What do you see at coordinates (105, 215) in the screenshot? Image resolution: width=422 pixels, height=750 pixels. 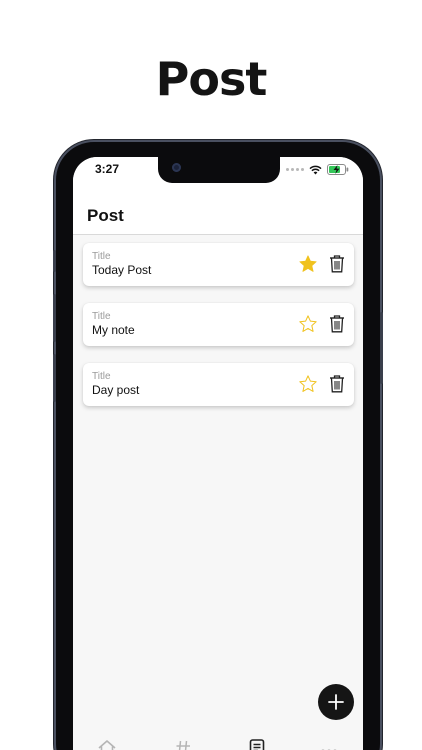 I see `header-title: Post` at bounding box center [105, 215].